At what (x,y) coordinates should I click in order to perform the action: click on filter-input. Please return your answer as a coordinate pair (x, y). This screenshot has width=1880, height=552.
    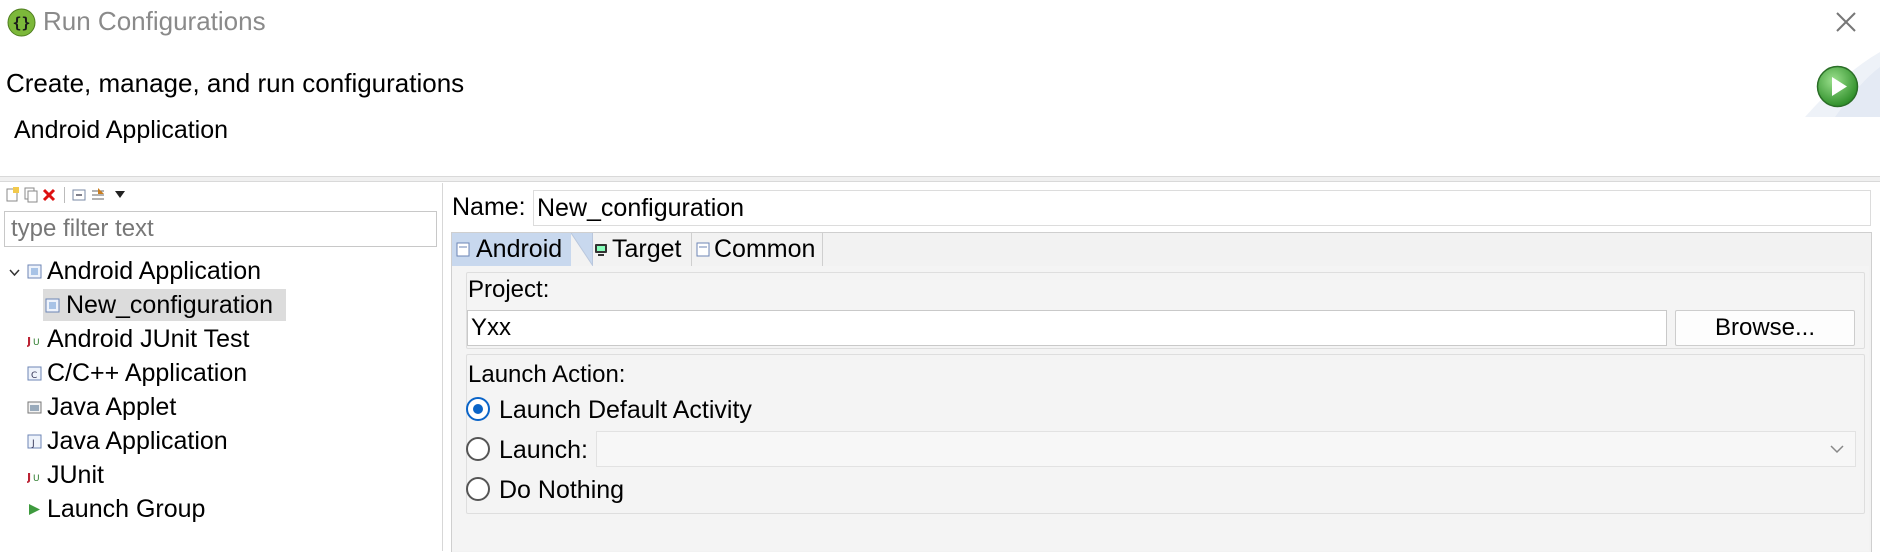
    Looking at the image, I should click on (220, 229).